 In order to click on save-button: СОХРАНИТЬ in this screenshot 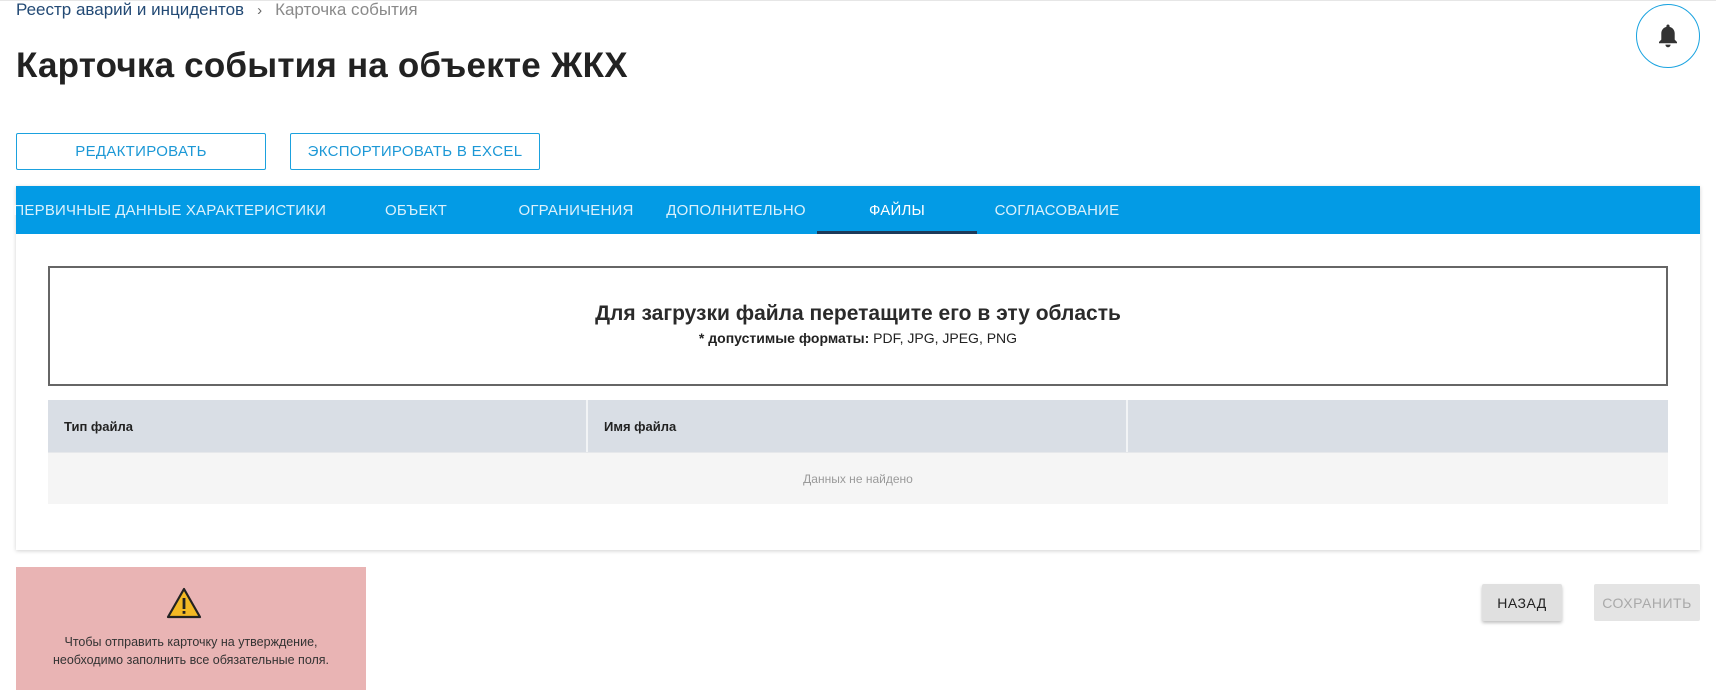, I will do `click(1647, 602)`.